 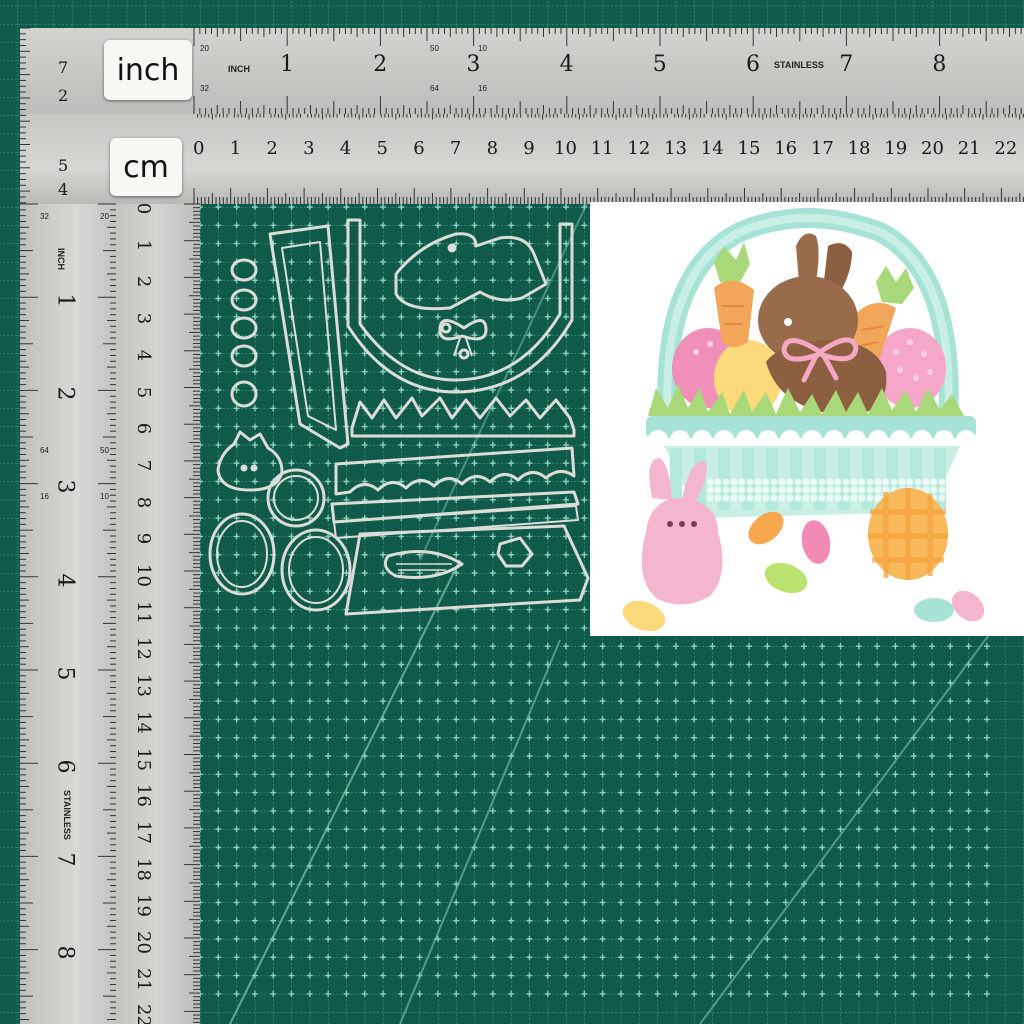 What do you see at coordinates (345, 148) in the screenshot?
I see `top-cm-number: 4` at bounding box center [345, 148].